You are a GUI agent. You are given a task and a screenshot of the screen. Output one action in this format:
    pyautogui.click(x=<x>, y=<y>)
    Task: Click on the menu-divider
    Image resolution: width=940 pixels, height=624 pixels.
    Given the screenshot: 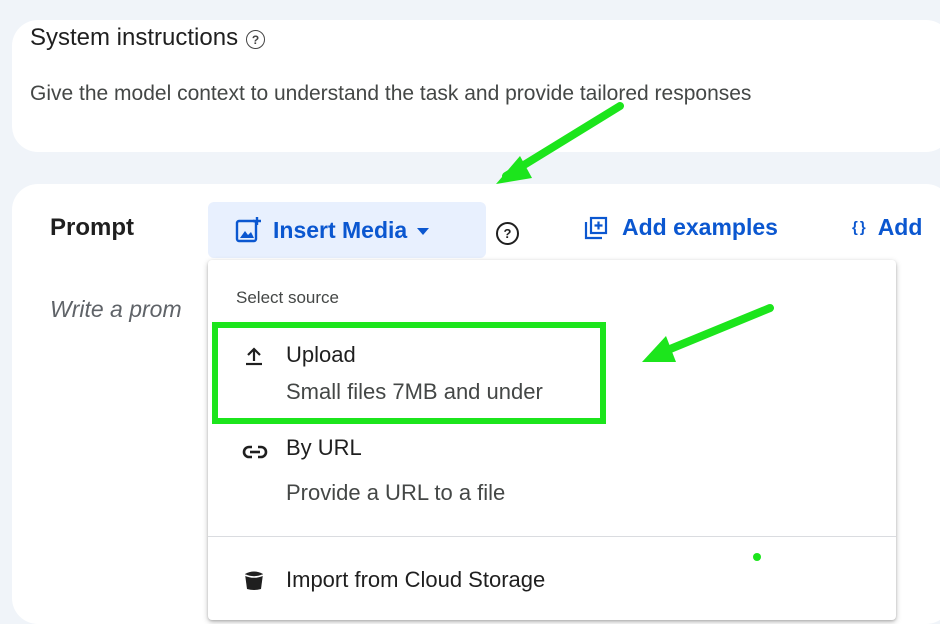 What is the action you would take?
    pyautogui.click(x=552, y=536)
    